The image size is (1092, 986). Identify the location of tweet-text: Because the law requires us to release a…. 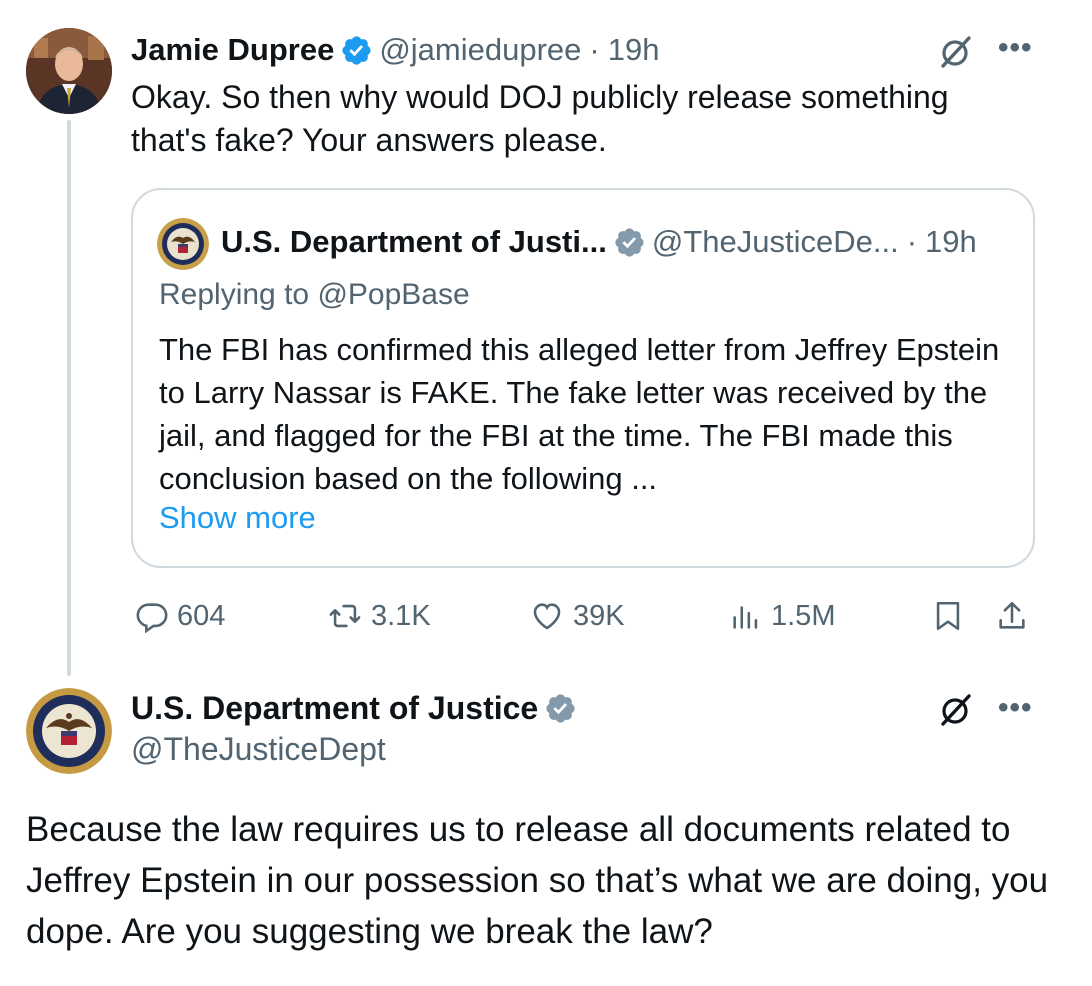
(537, 880).